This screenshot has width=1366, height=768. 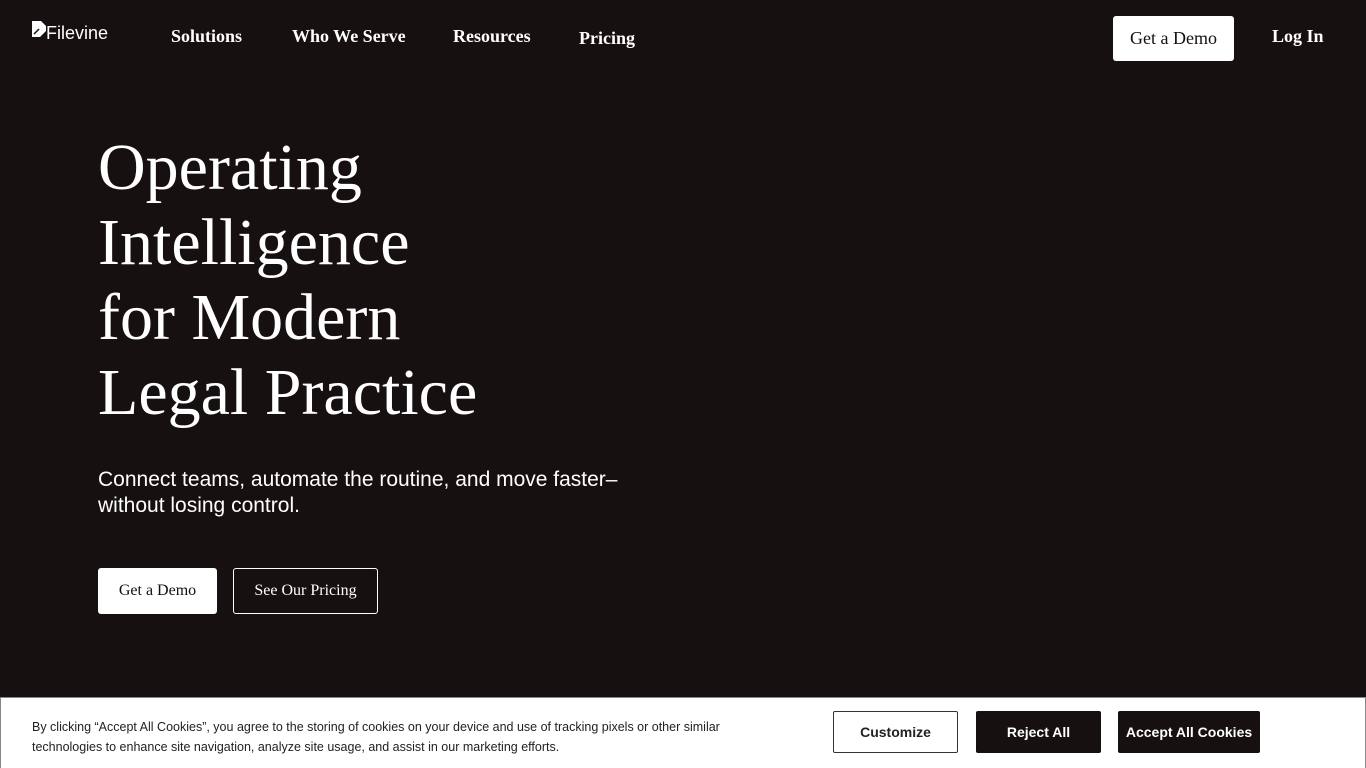 What do you see at coordinates (157, 591) in the screenshot?
I see `hero-get-demo-button: Get a Demo` at bounding box center [157, 591].